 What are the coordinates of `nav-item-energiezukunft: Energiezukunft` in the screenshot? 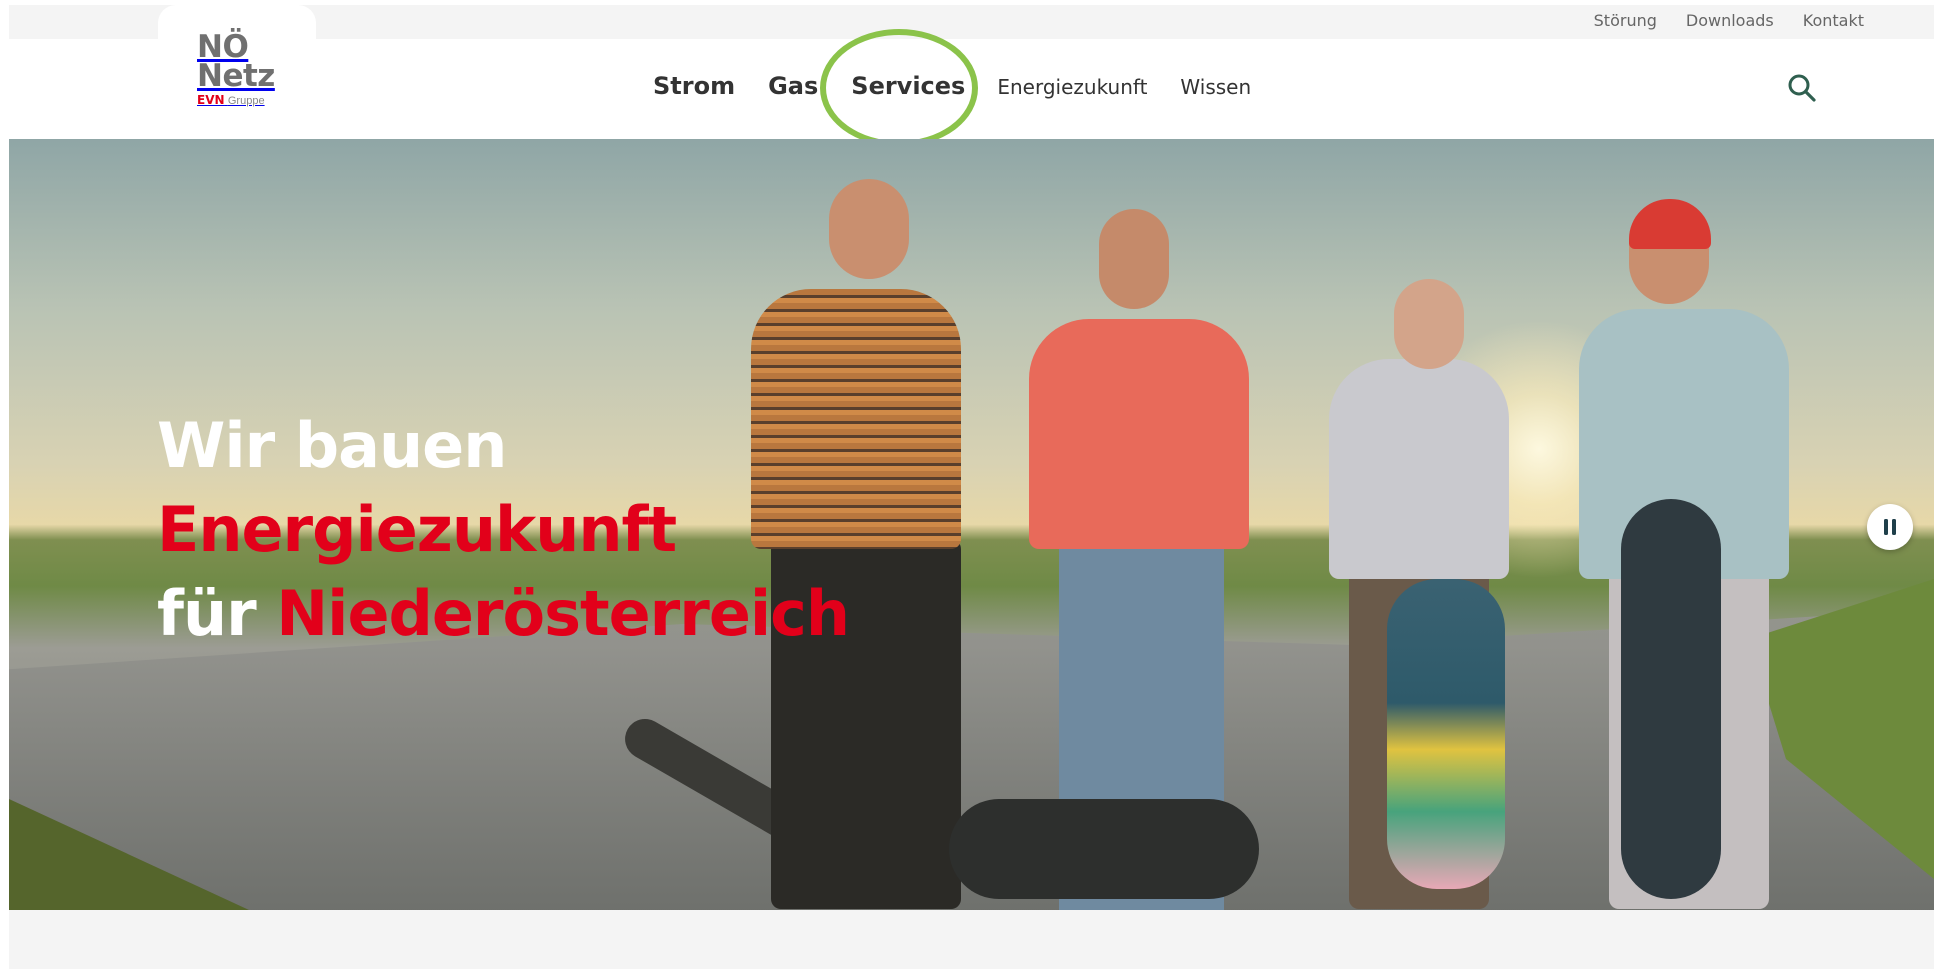 It's located at (1072, 87).